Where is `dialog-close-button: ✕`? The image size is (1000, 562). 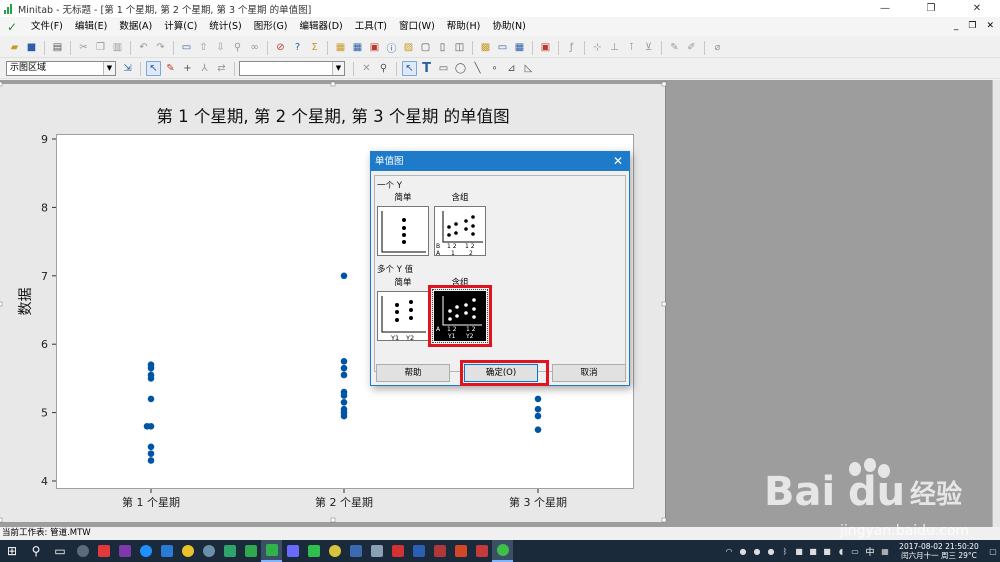
dialog-close-button: ✕ is located at coordinates (618, 161).